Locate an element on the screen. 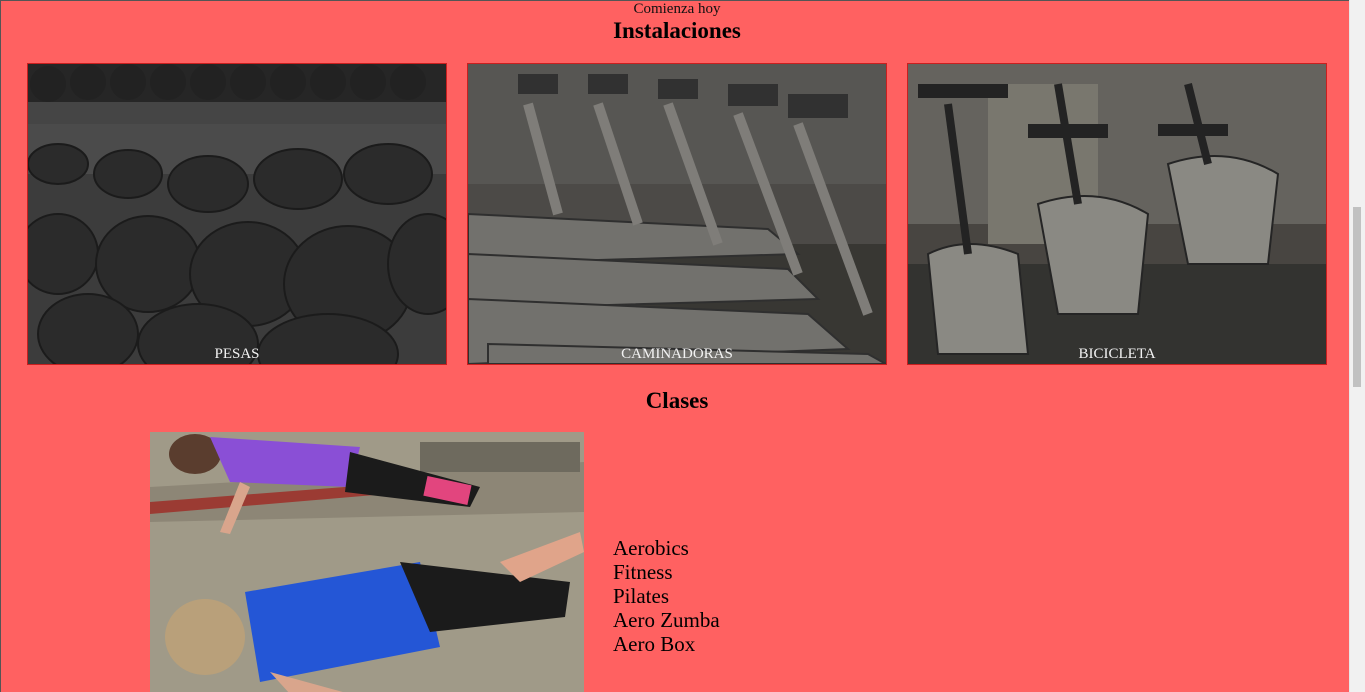  pushup-class-image is located at coordinates (367, 562).